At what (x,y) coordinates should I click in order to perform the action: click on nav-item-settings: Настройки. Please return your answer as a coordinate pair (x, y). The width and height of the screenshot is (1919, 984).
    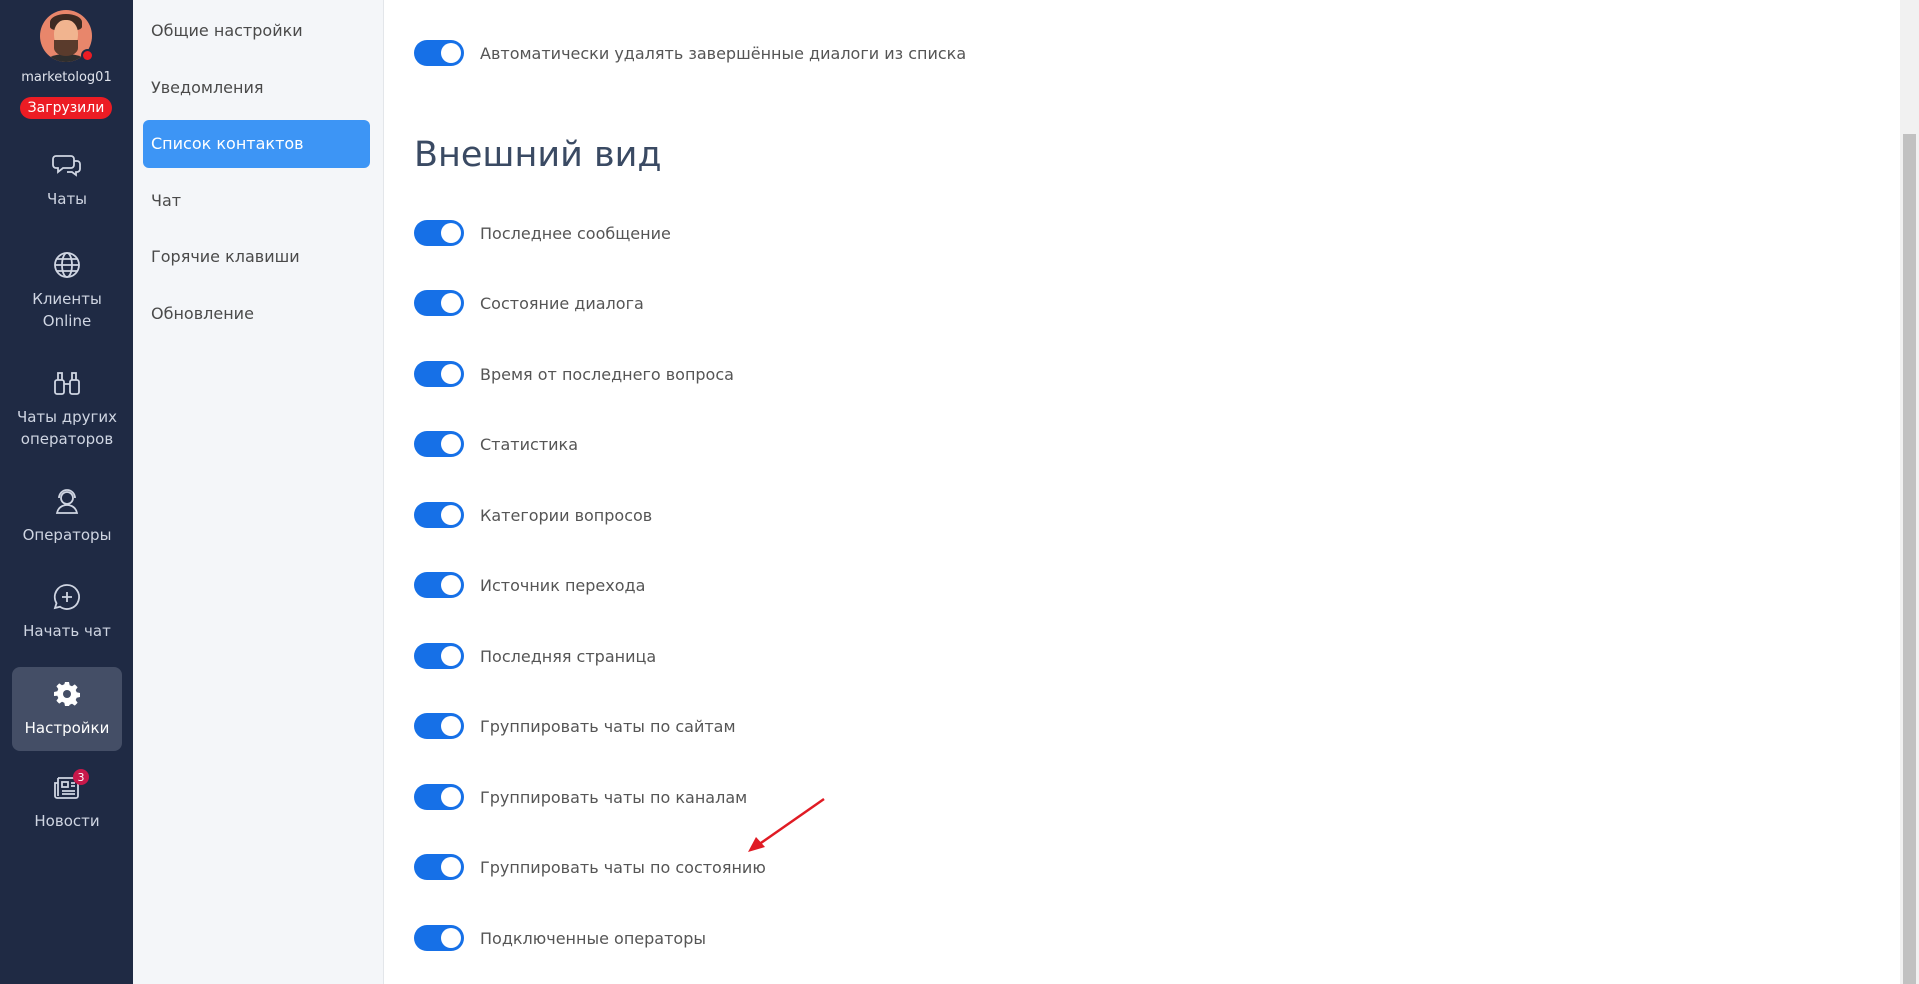
    Looking at the image, I should click on (67, 709).